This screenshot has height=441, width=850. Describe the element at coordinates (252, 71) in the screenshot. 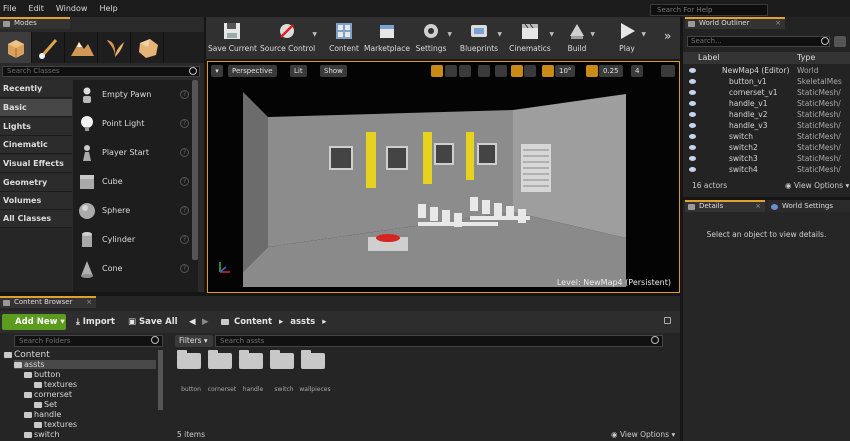

I see `perspective-button: Perspective` at that location.